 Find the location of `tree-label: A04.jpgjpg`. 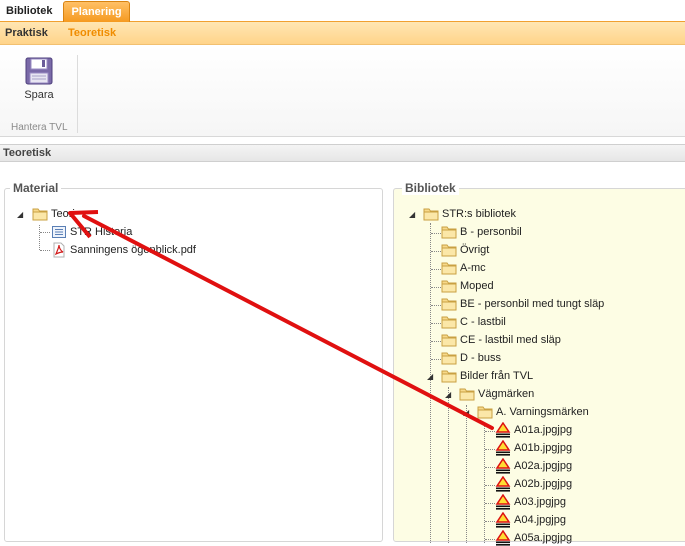

tree-label: A04.jpgjpg is located at coordinates (540, 520).